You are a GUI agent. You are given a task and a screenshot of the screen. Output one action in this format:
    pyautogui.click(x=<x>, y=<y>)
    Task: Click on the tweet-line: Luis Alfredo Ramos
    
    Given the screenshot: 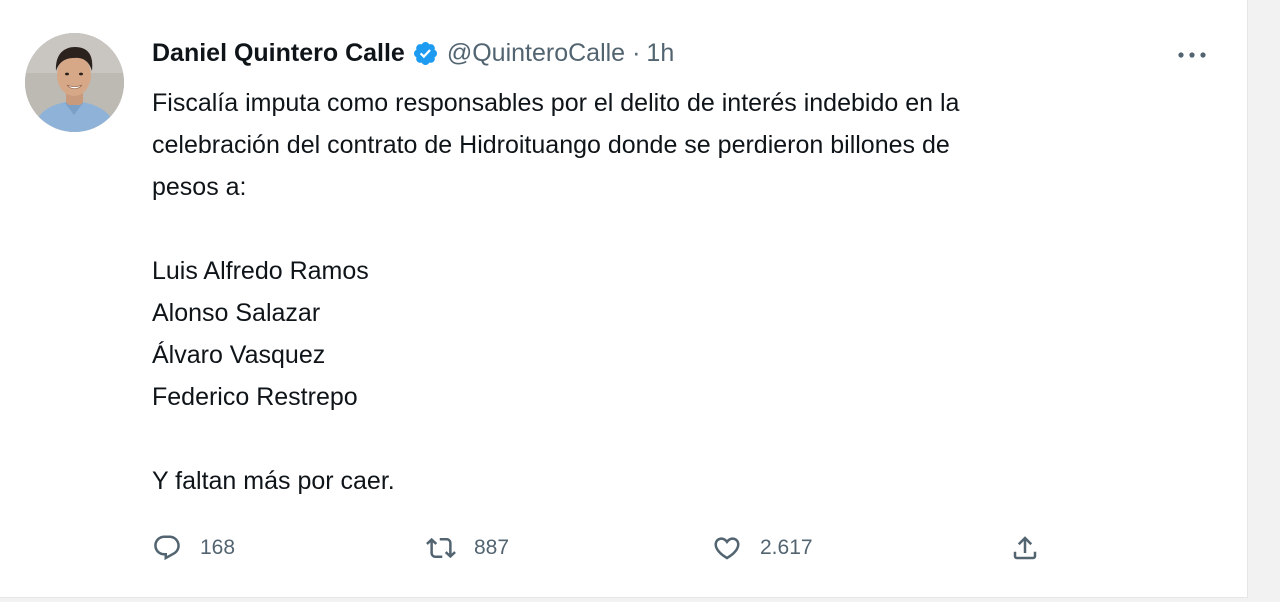 What is the action you would take?
    pyautogui.click(x=260, y=271)
    